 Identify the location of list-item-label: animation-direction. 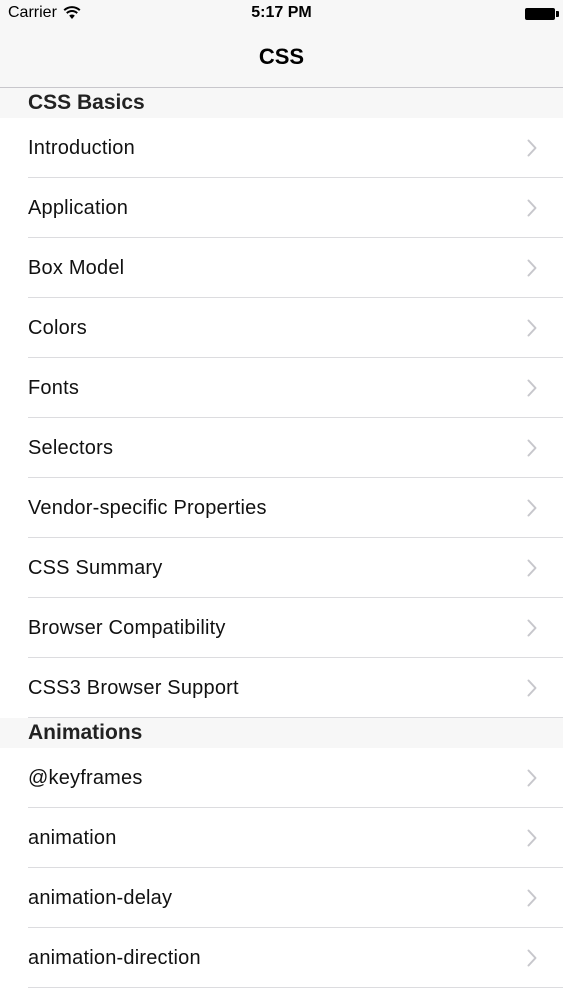
(114, 958).